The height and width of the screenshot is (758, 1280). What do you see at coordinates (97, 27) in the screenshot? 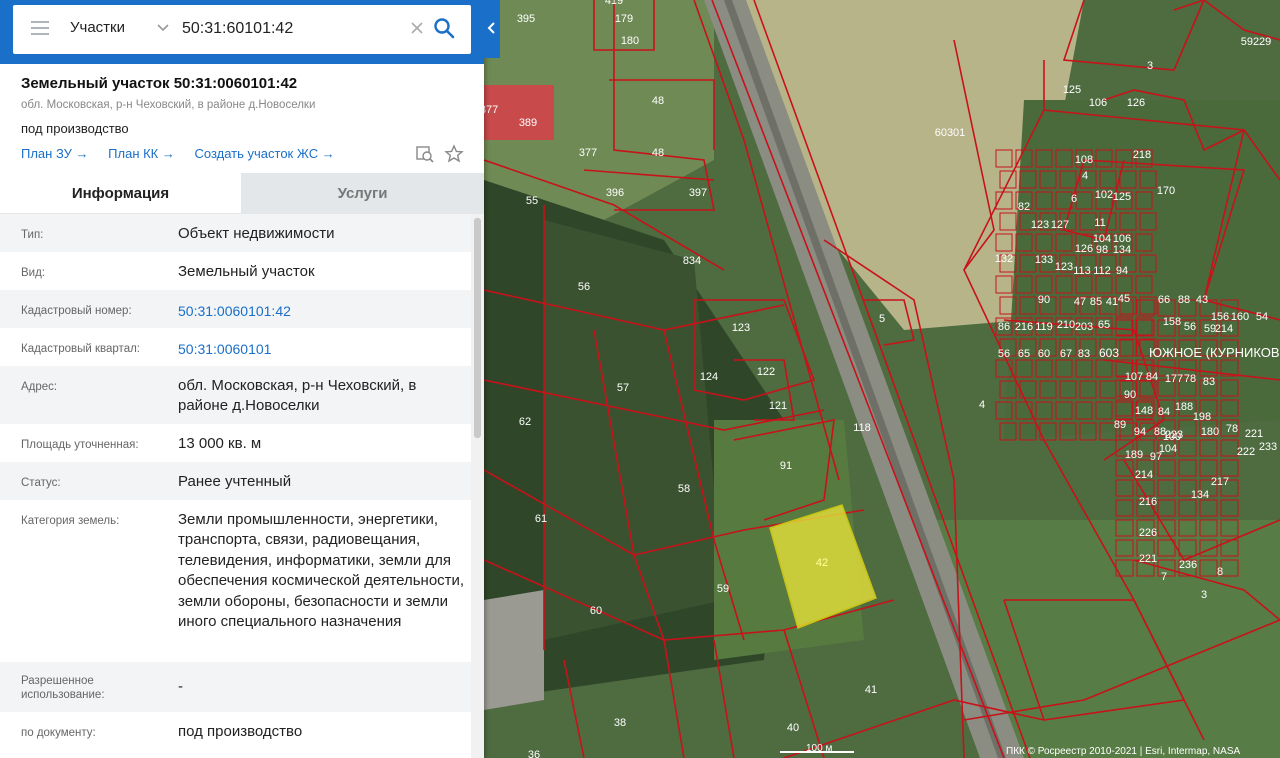
I see `object-type-select: Участки` at bounding box center [97, 27].